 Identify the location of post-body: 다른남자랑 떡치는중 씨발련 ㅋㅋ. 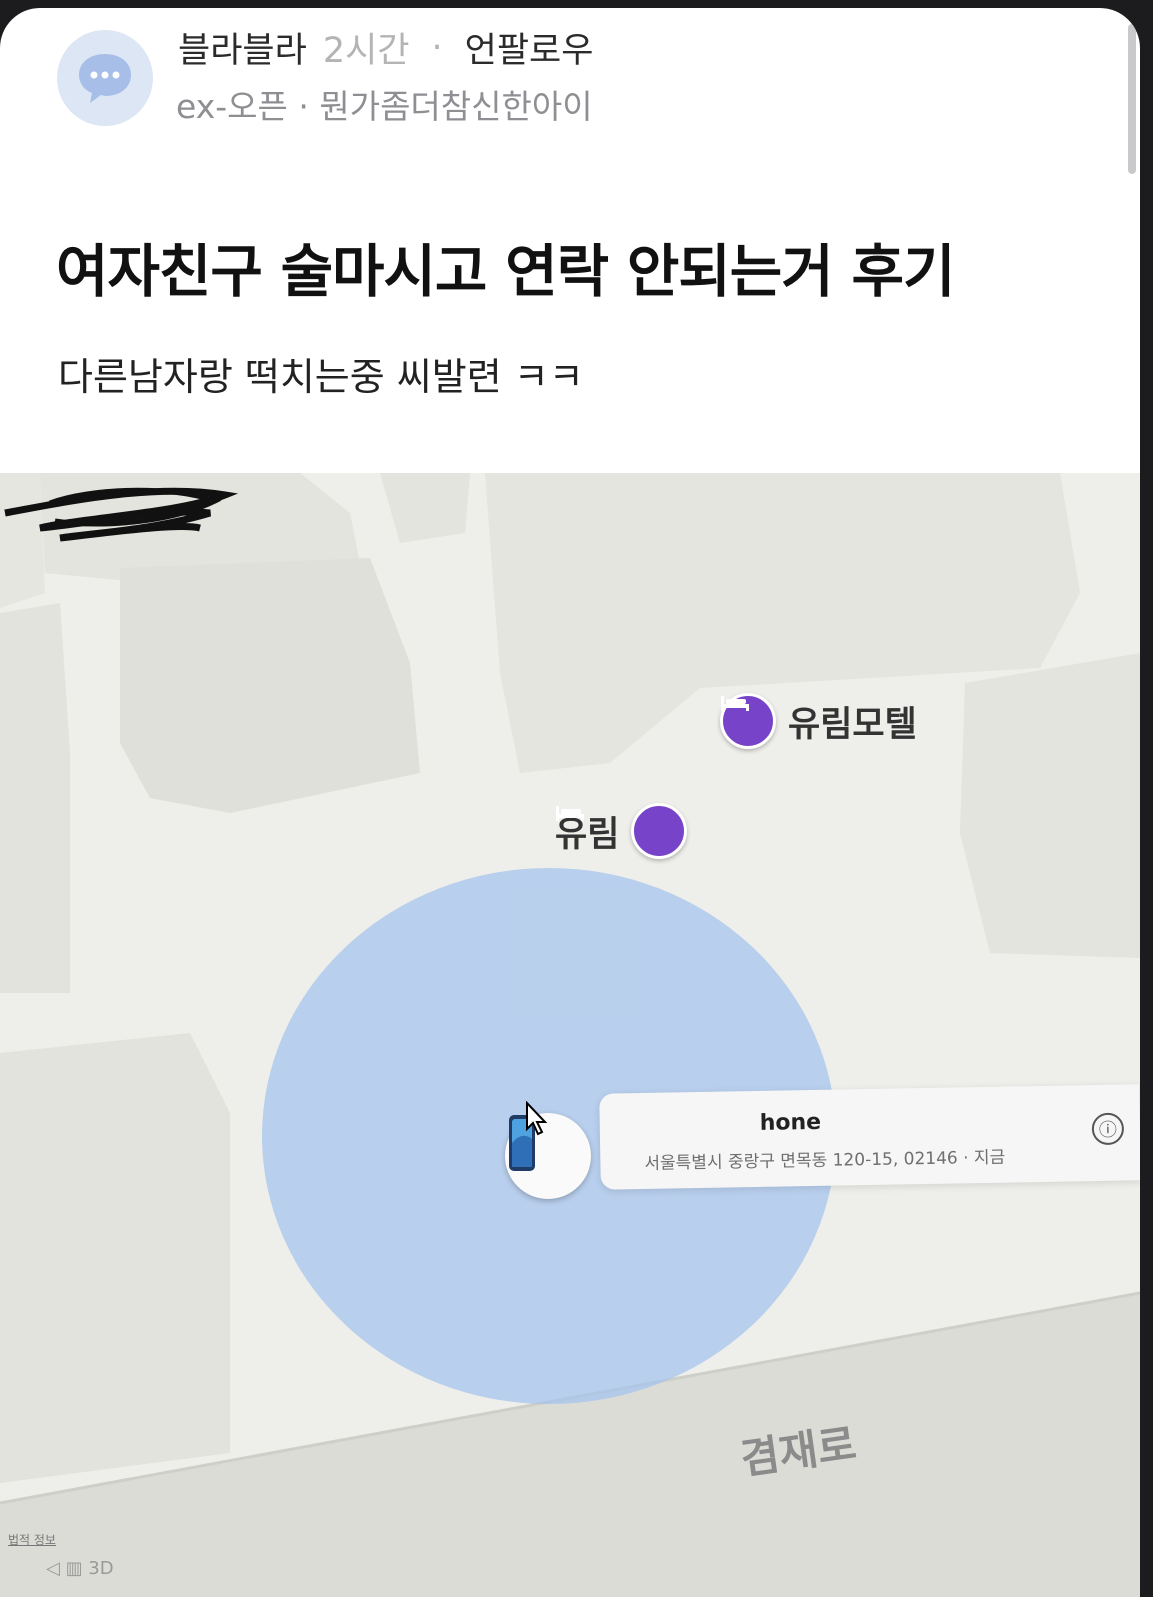
(321, 377).